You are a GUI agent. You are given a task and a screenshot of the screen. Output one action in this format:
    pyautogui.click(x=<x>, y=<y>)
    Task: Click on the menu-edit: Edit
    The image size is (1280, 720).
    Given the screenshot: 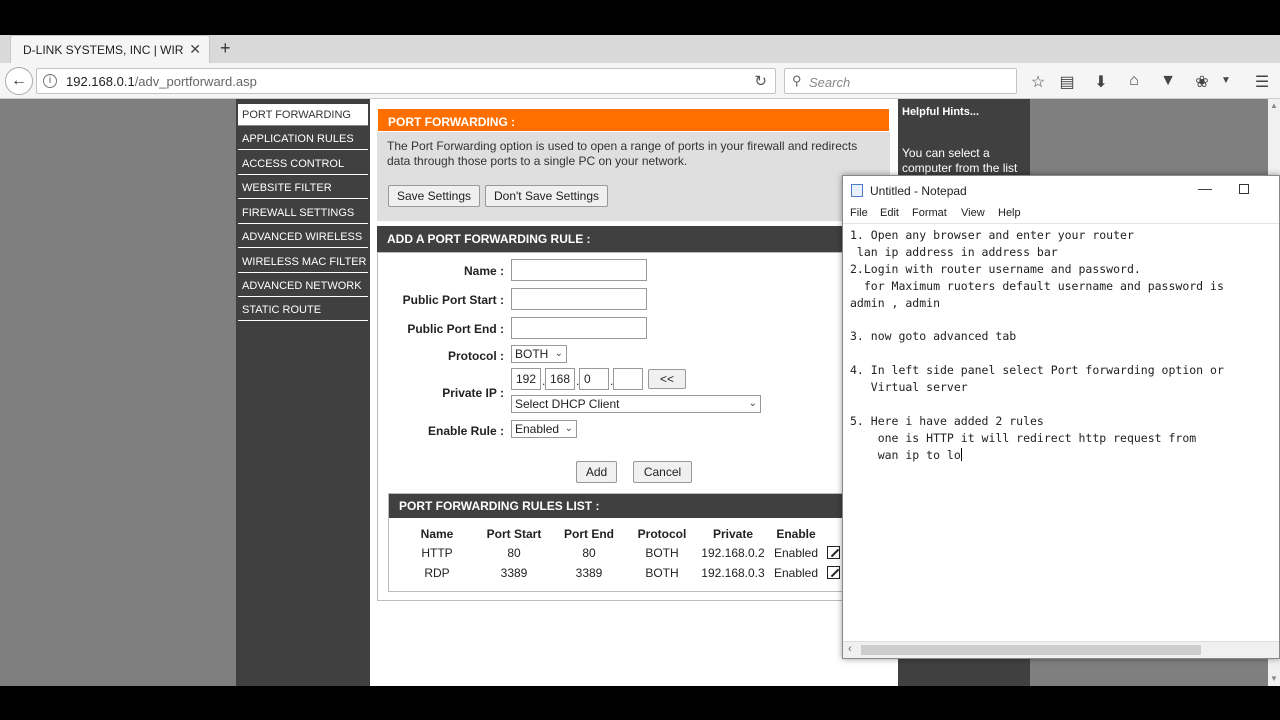 What is the action you would take?
    pyautogui.click(x=889, y=213)
    